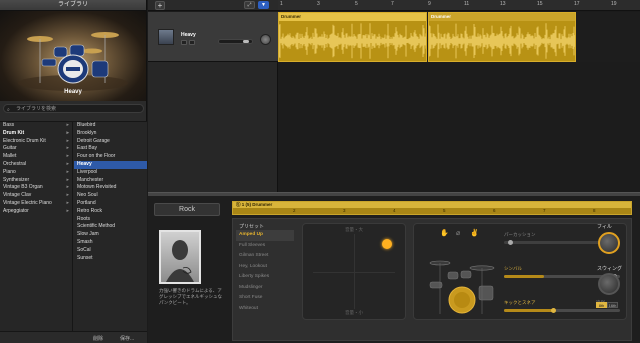 Image resolution: width=640 pixels, height=343 pixels. What do you see at coordinates (265, 39) in the screenshot?
I see `track-pan-knob` at bounding box center [265, 39].